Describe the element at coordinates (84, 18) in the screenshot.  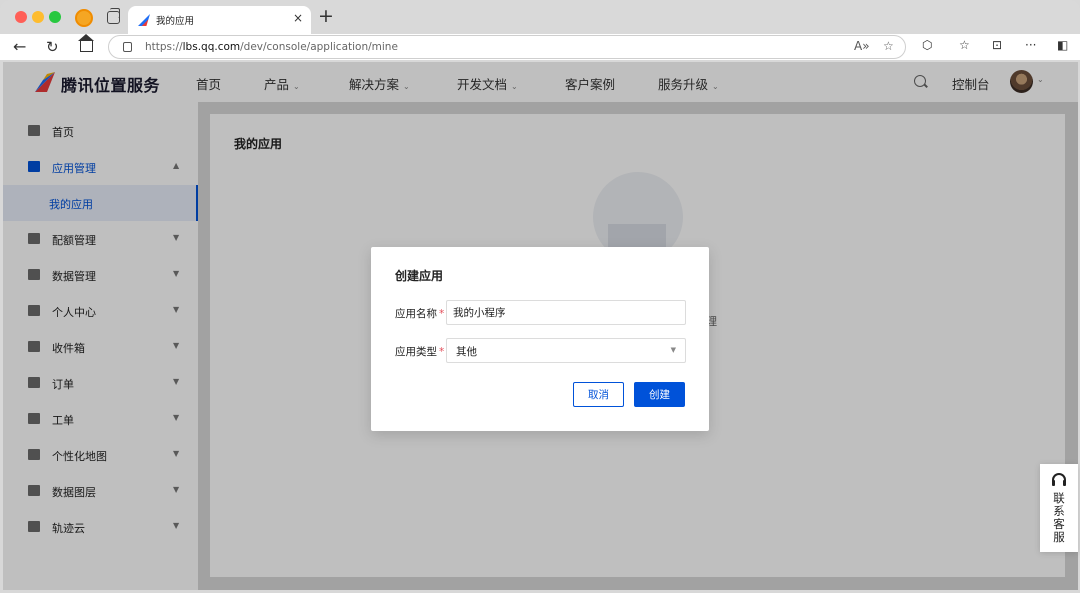
I see `profile-icon` at that location.